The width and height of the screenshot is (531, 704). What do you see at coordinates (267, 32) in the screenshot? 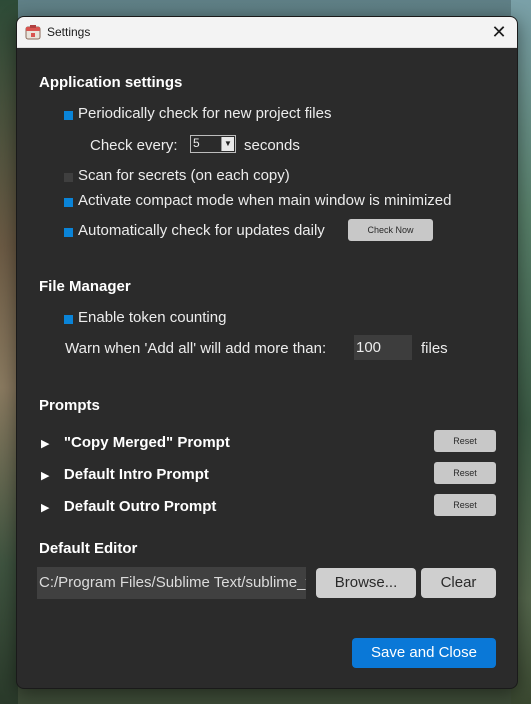
I see `title-bar: Settings ✕` at bounding box center [267, 32].